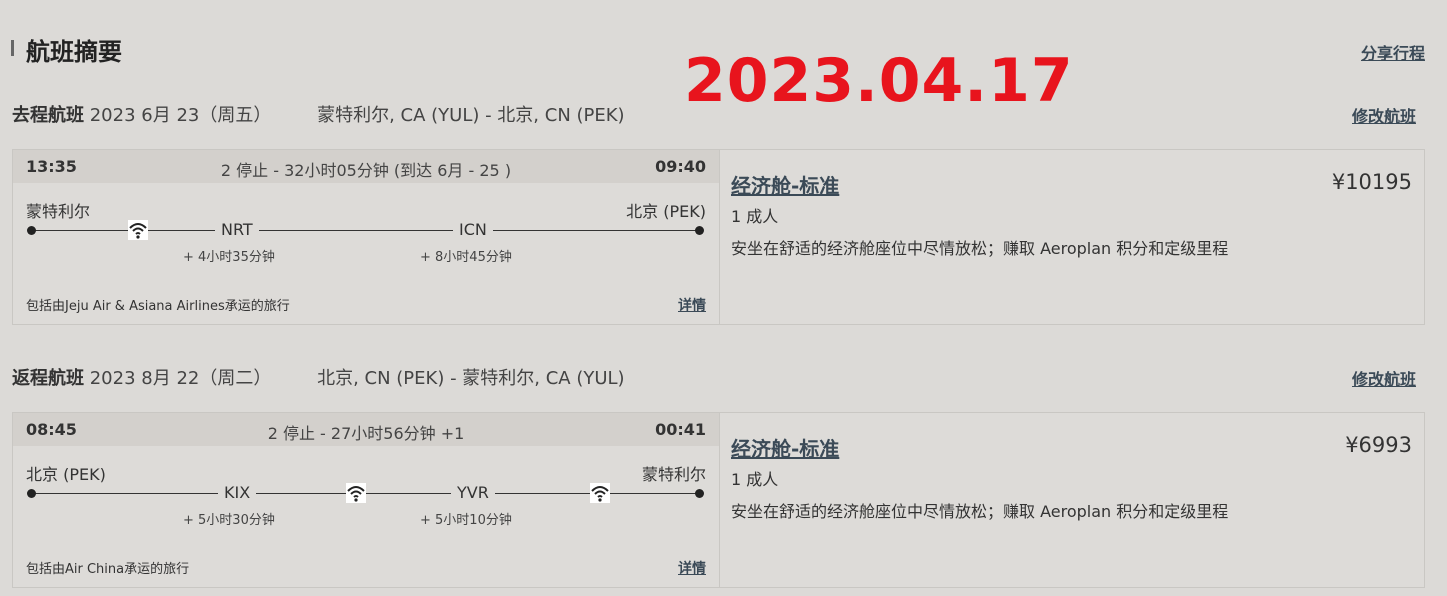 The height and width of the screenshot is (596, 1447). I want to click on outbound-date: 2023 6月 23（周五）, so click(180, 115).